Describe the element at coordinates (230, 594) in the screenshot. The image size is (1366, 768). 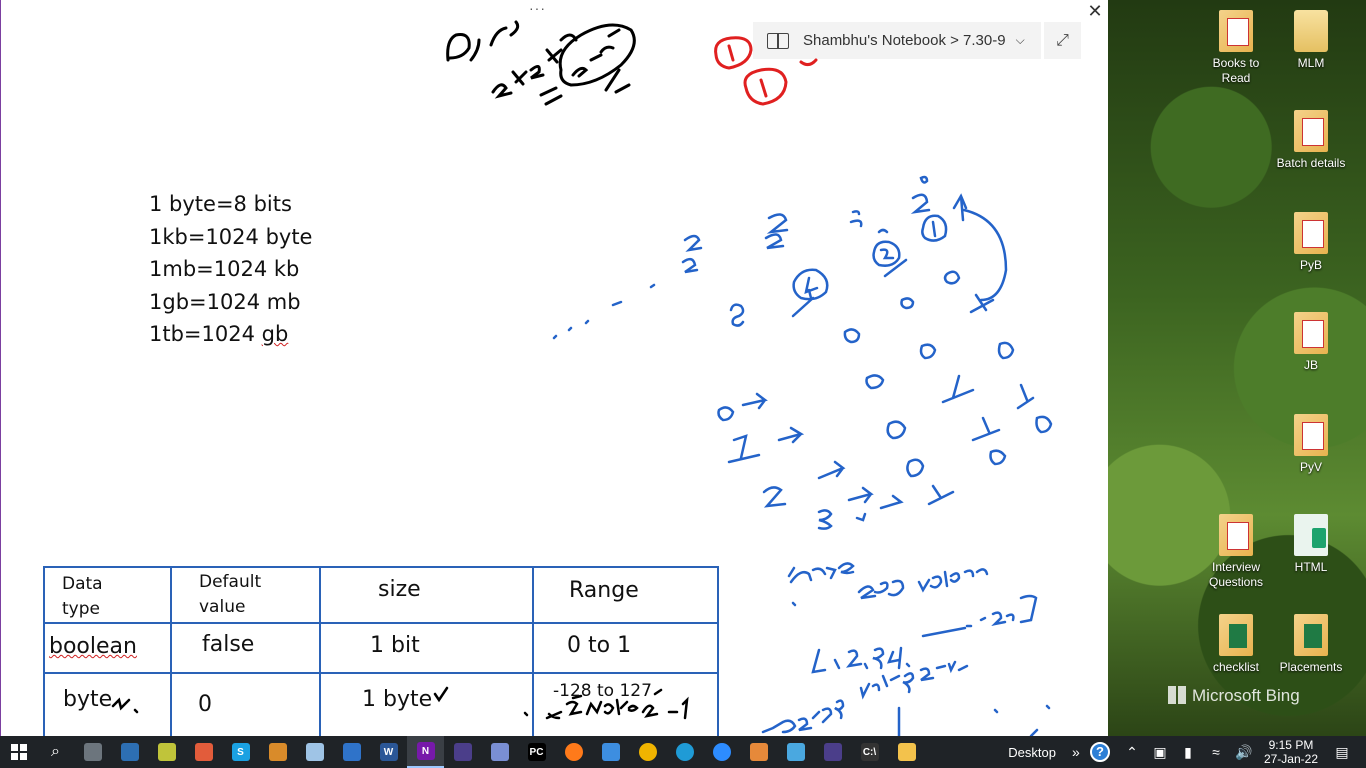
I see `column-header: Default value` at that location.